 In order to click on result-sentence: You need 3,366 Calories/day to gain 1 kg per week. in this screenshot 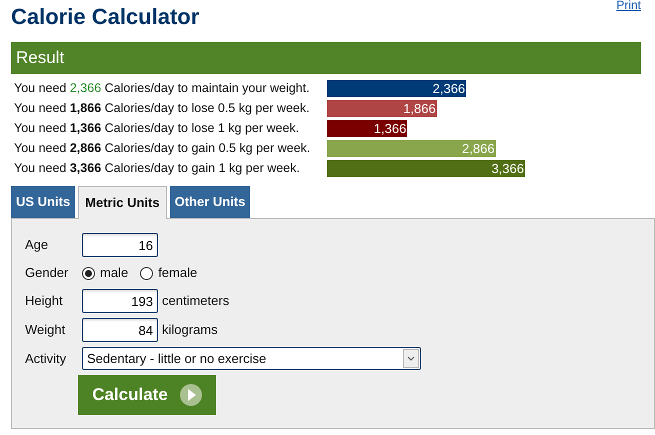, I will do `click(157, 169)`.